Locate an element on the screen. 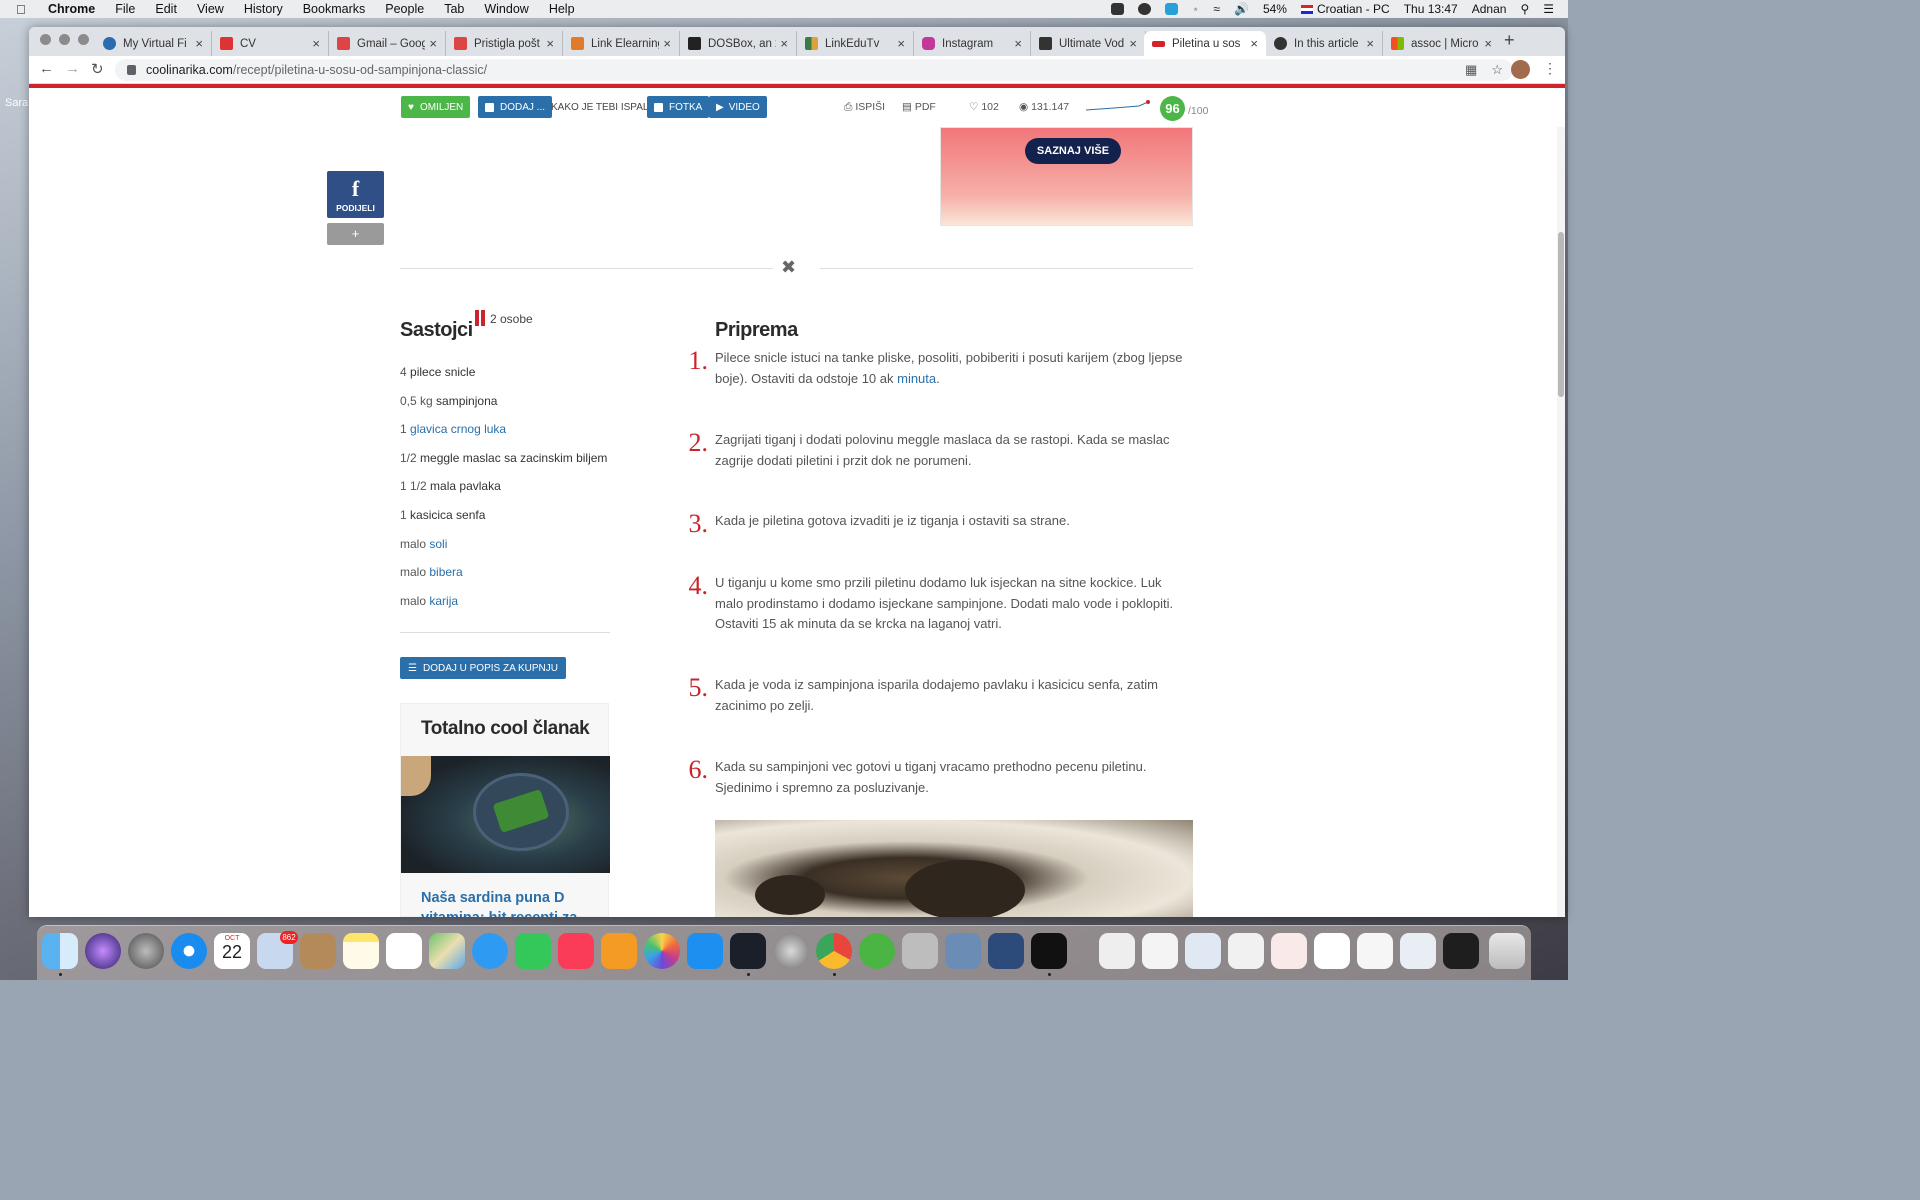  virtualbox-icon is located at coordinates (1006, 951).